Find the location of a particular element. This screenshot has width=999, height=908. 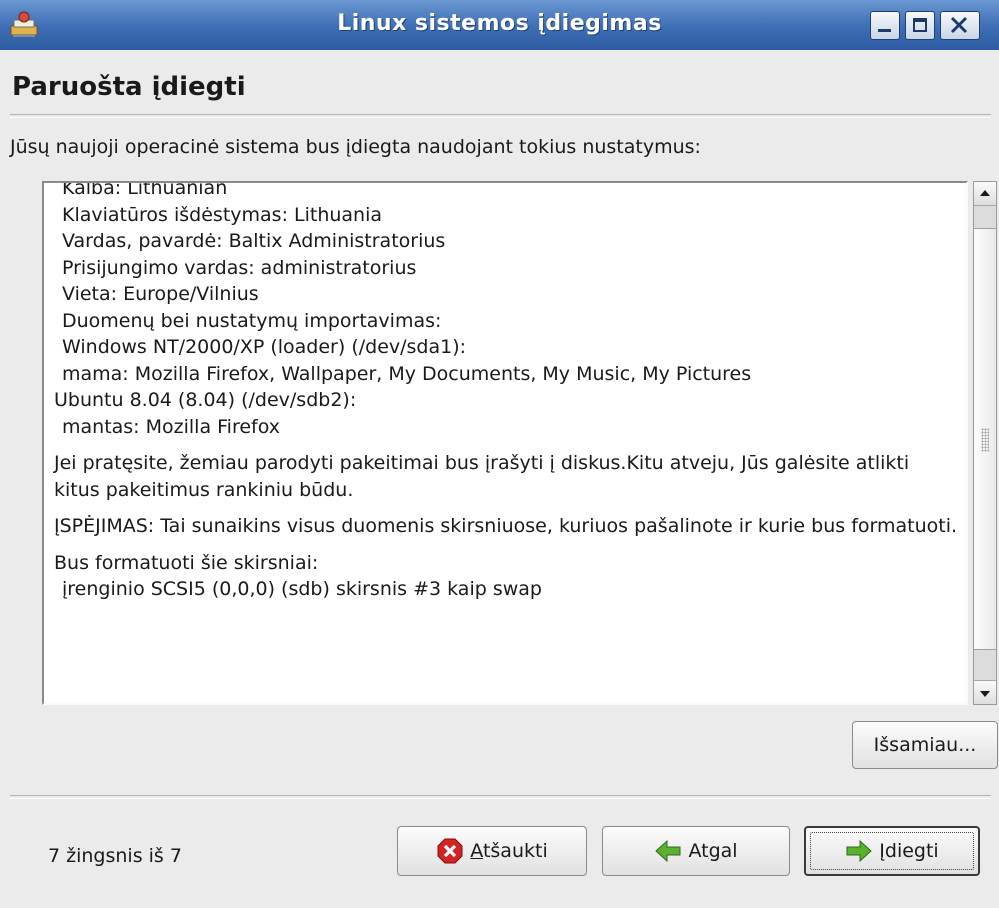

minimize-button is located at coordinates (885, 25).